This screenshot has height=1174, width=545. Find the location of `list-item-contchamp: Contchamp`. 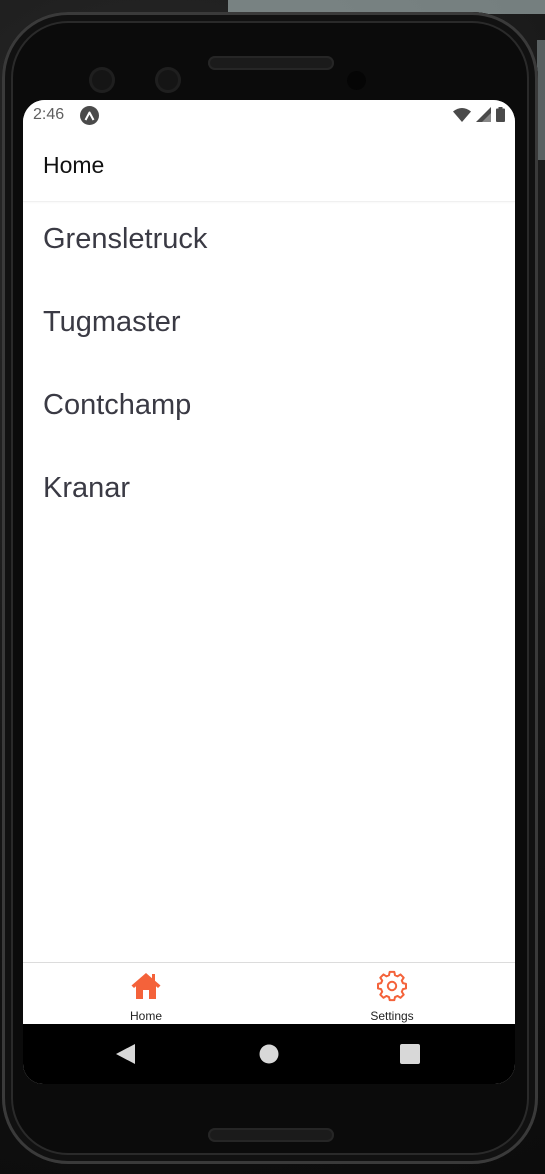

list-item-contchamp: Contchamp is located at coordinates (269, 408).